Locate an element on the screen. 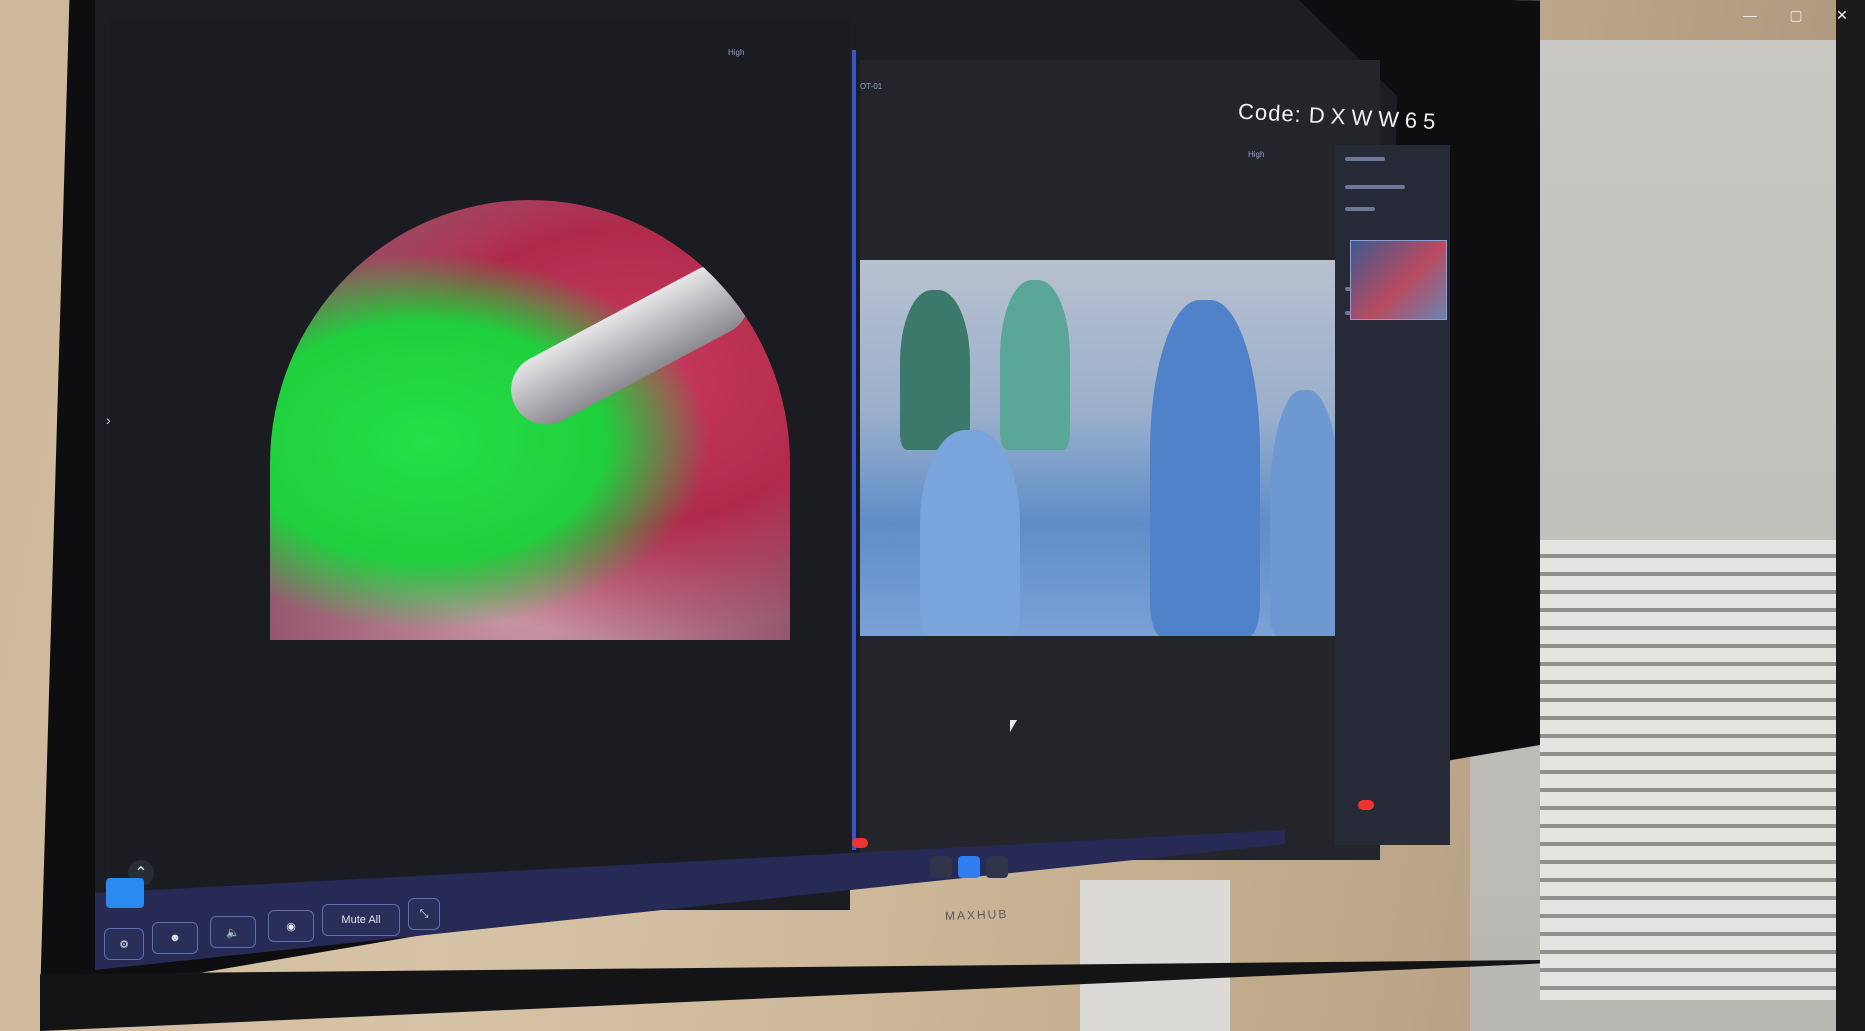 This screenshot has height=1031, width=1865. source-label: OT-01 is located at coordinates (871, 86).